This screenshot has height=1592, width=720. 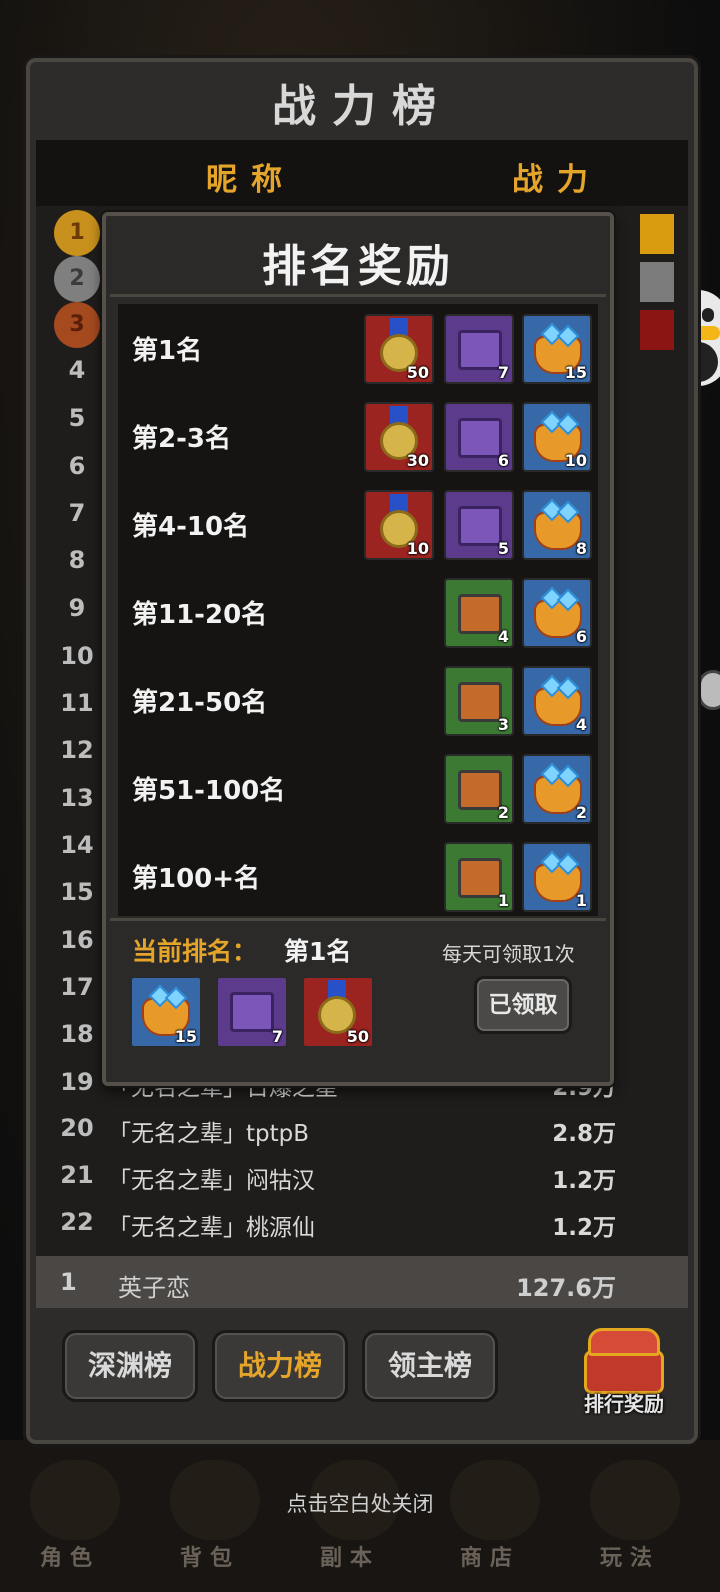 I want to click on side-close-icon, so click(x=709, y=690).